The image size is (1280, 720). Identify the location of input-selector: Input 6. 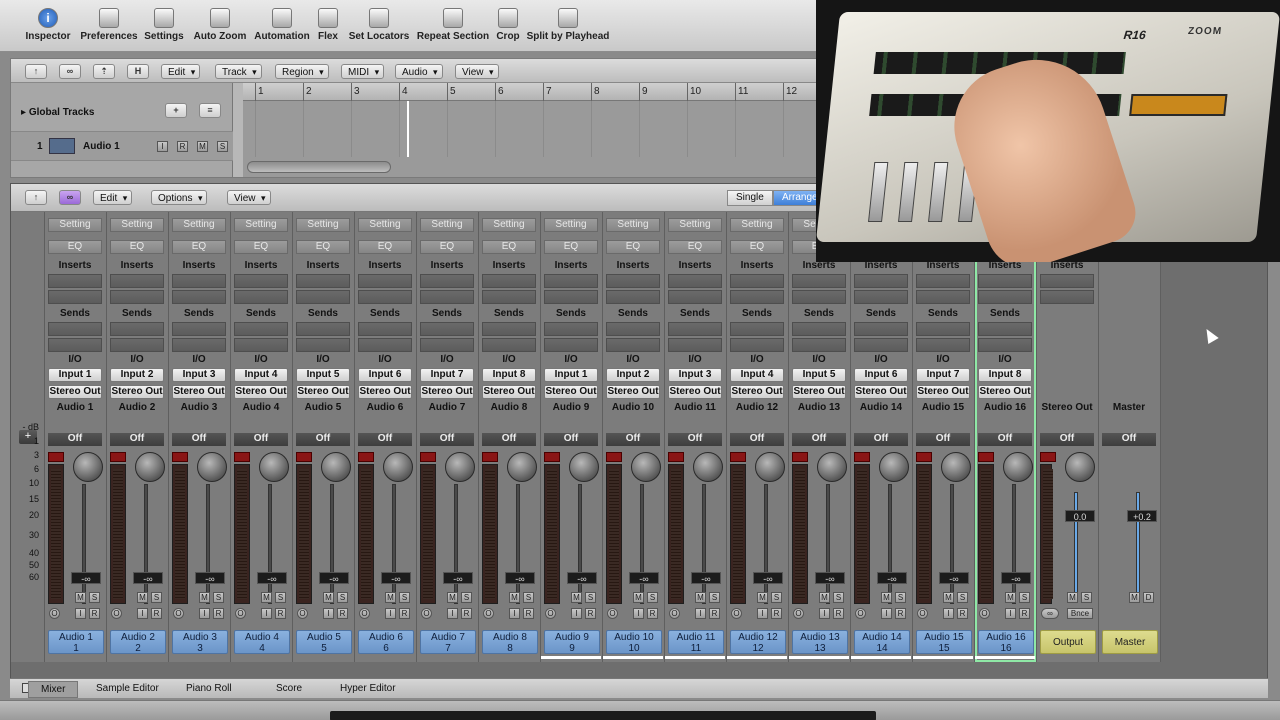
(881, 375).